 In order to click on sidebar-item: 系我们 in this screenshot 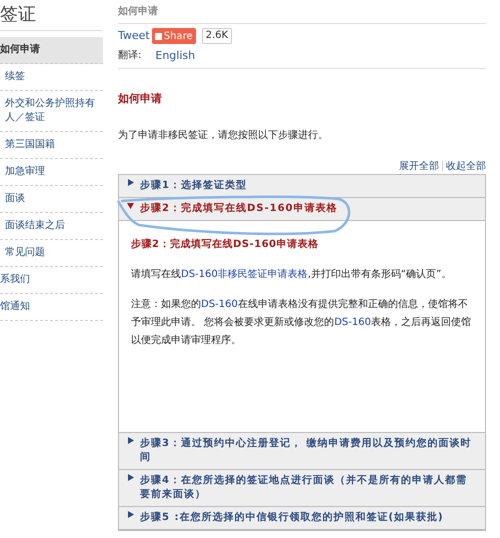, I will do `click(51, 280)`.